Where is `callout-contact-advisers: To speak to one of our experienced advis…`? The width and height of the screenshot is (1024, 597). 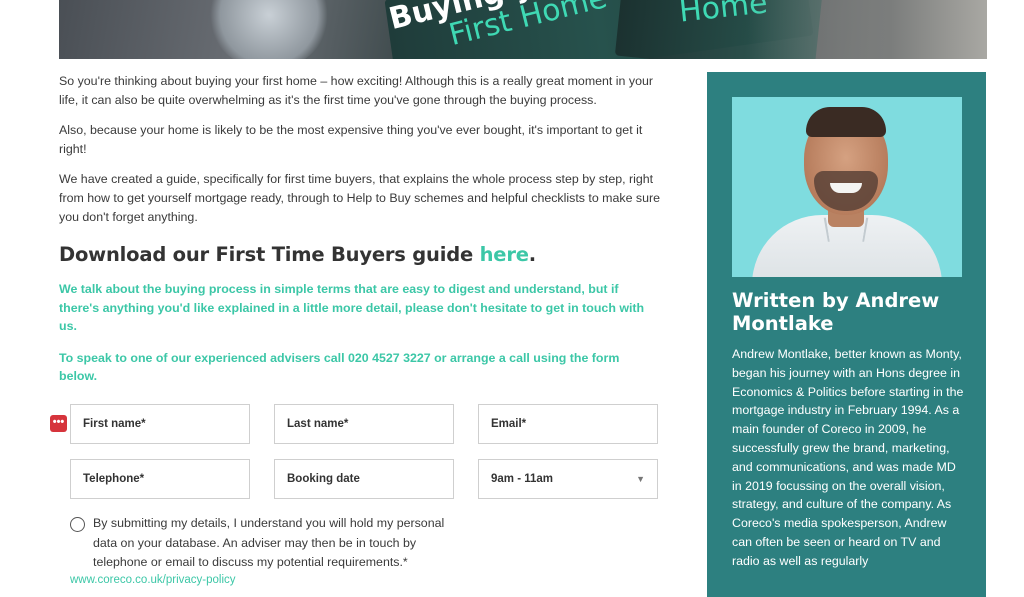 callout-contact-advisers: To speak to one of our experienced advis… is located at coordinates (339, 367).